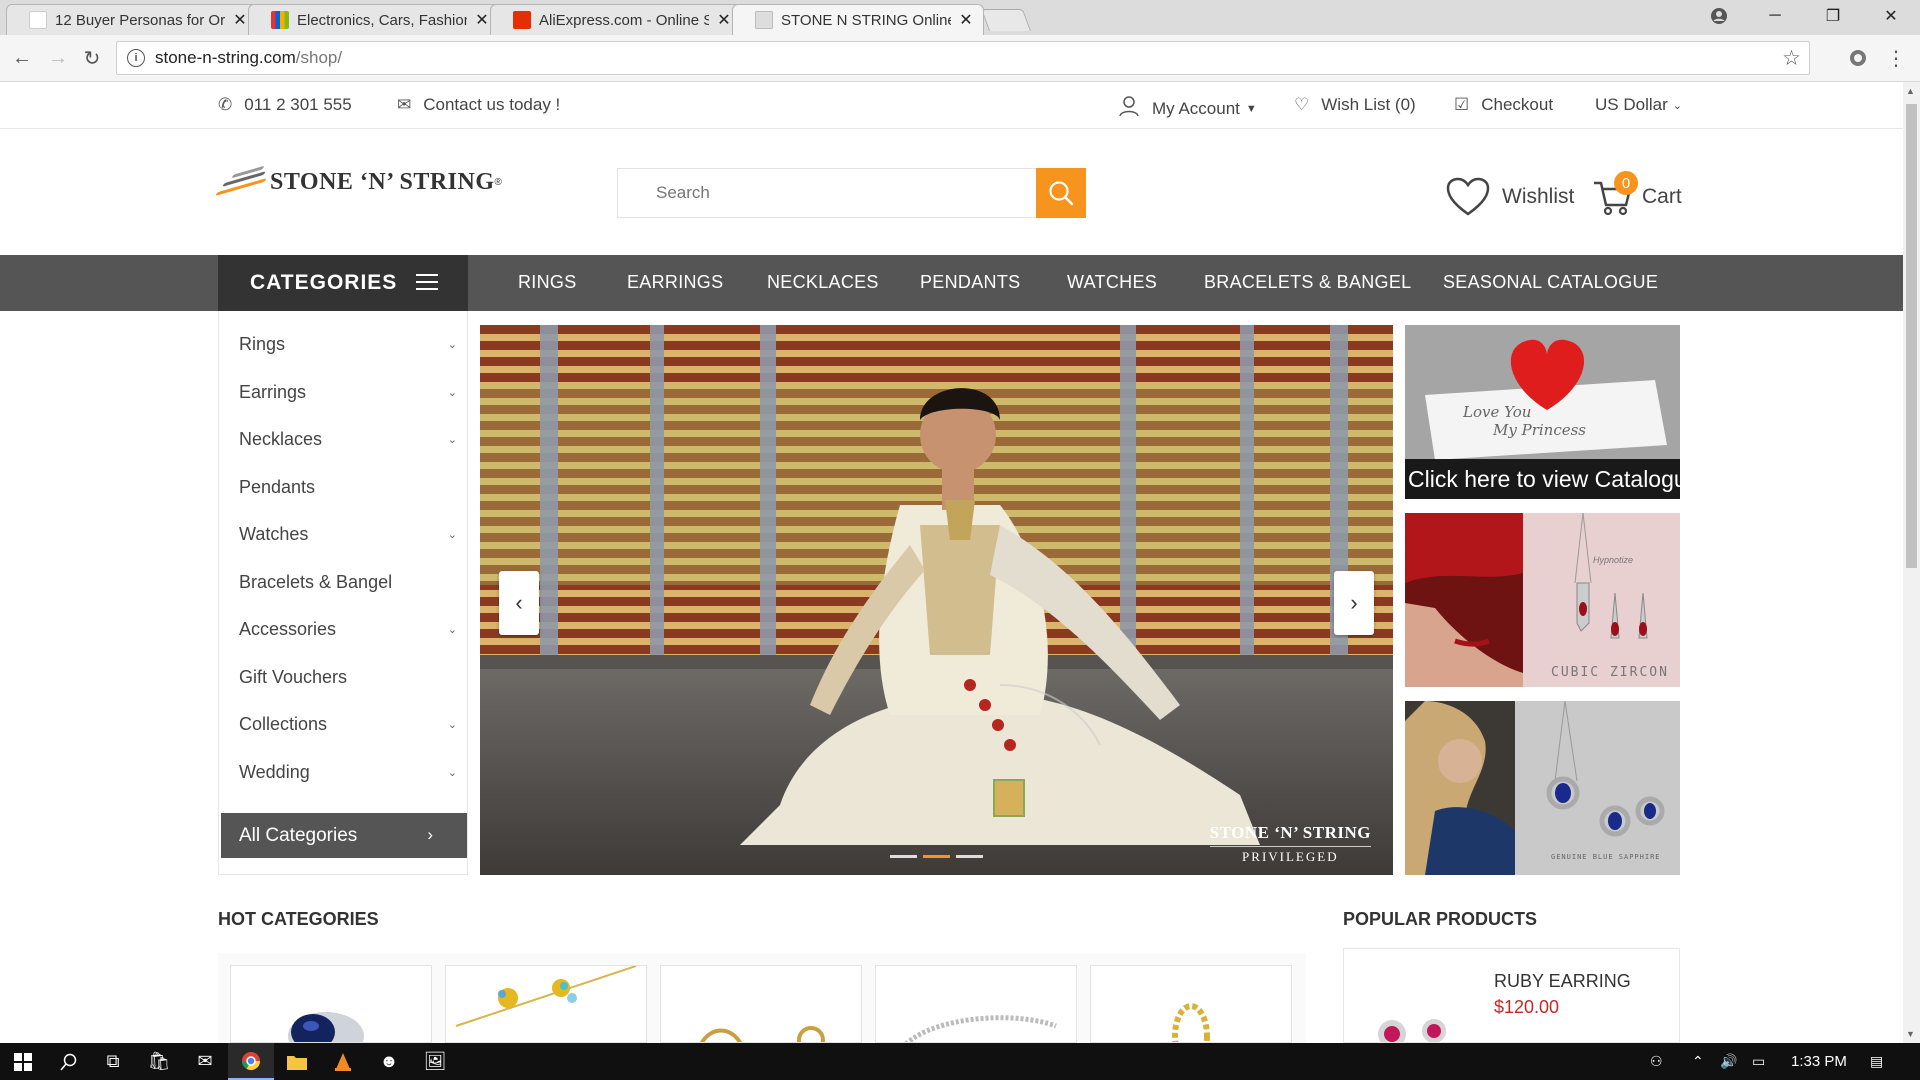 This screenshot has width=1920, height=1080. I want to click on all-categories-button: All Categories ›, so click(344, 835).